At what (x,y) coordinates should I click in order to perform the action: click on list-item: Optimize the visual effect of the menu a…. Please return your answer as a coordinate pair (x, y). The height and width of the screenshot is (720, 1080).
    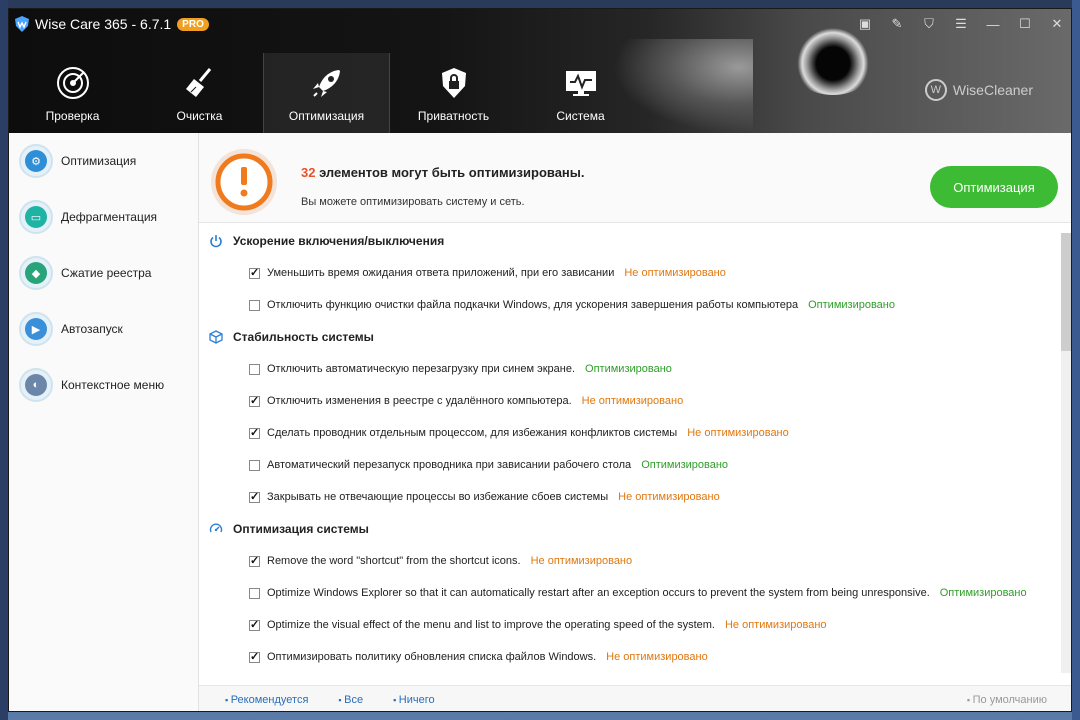
    Looking at the image, I should click on (629, 625).